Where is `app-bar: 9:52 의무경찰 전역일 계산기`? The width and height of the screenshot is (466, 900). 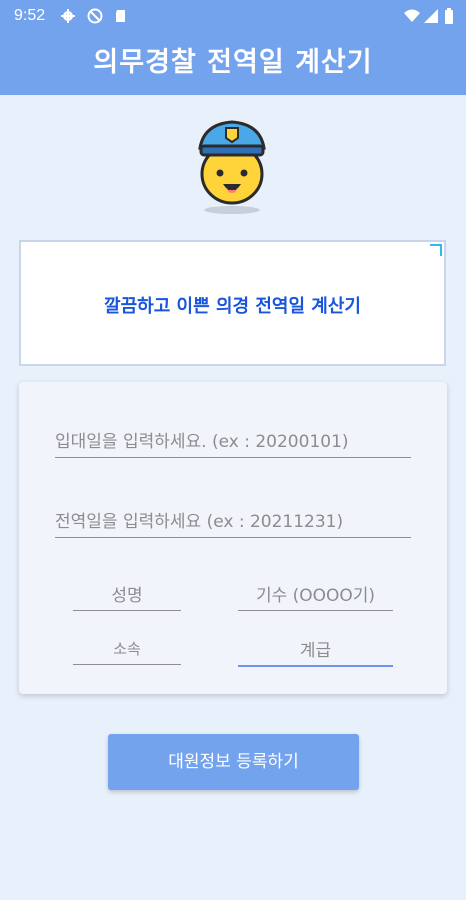
app-bar: 9:52 의무경찰 전역일 계산기 is located at coordinates (233, 47).